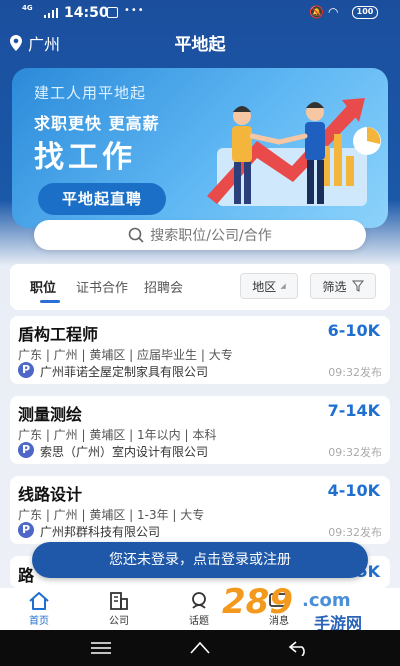 This screenshot has height=666, width=400. I want to click on battery-indicator: 100, so click(365, 12).